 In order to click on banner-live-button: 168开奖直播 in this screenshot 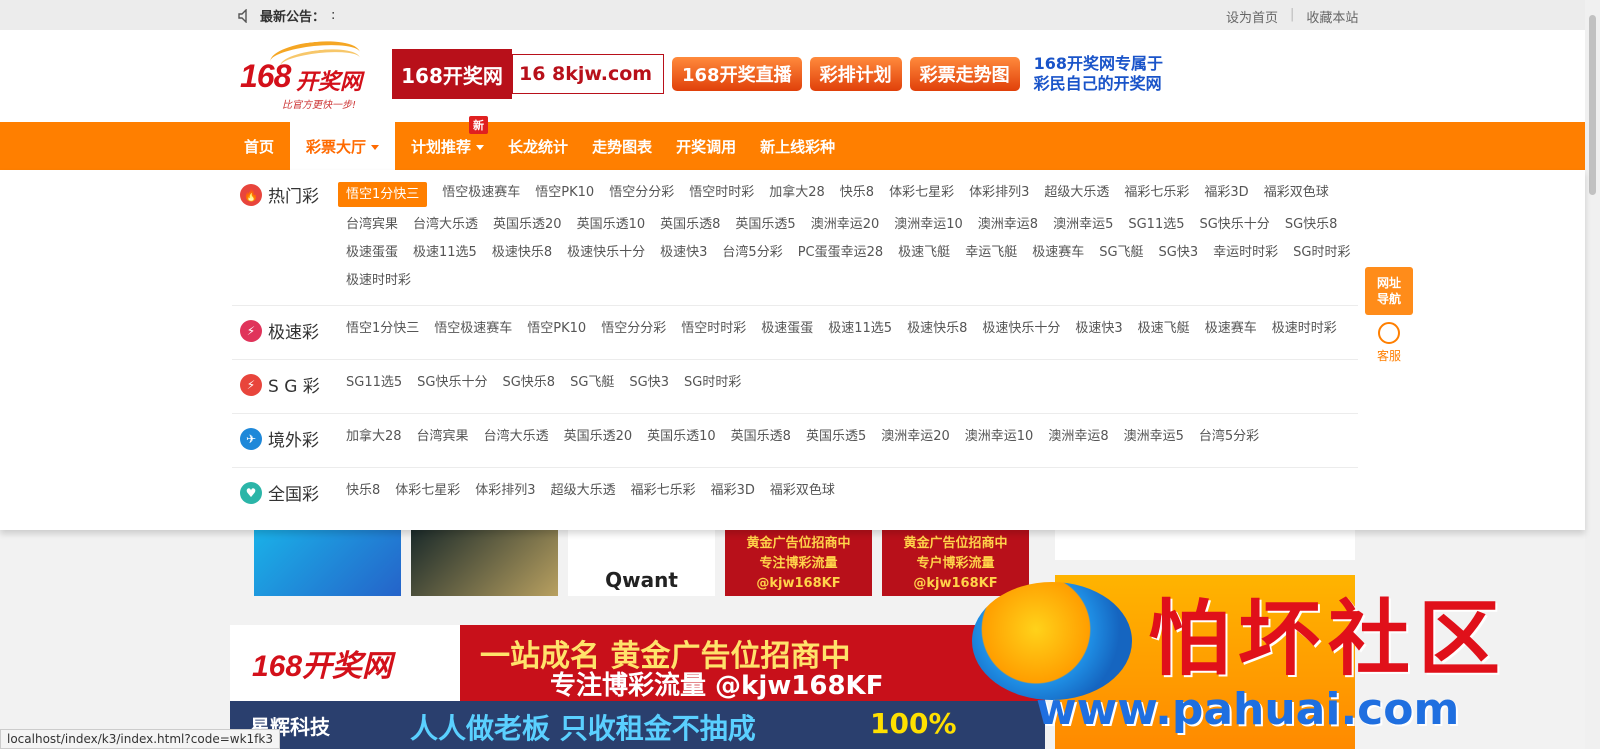, I will do `click(737, 74)`.